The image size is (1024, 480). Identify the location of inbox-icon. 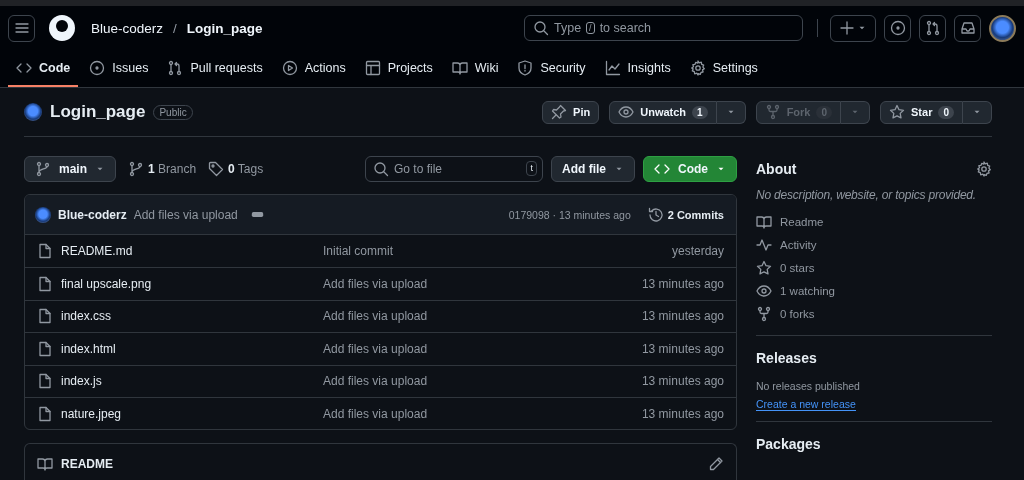
(967, 28).